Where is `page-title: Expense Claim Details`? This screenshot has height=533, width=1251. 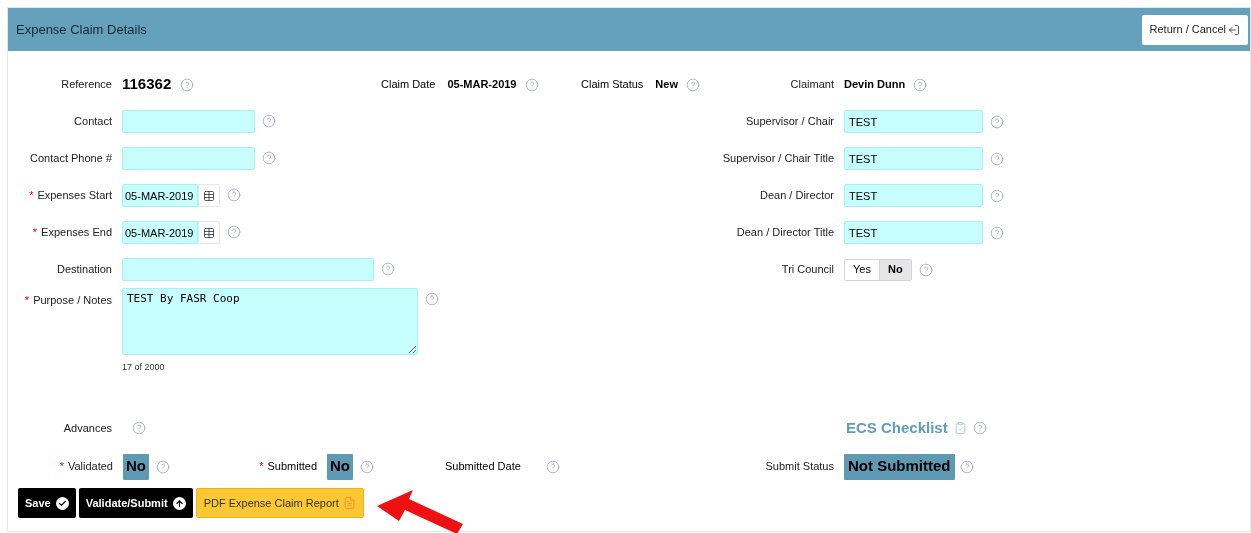 page-title: Expense Claim Details is located at coordinates (81, 29).